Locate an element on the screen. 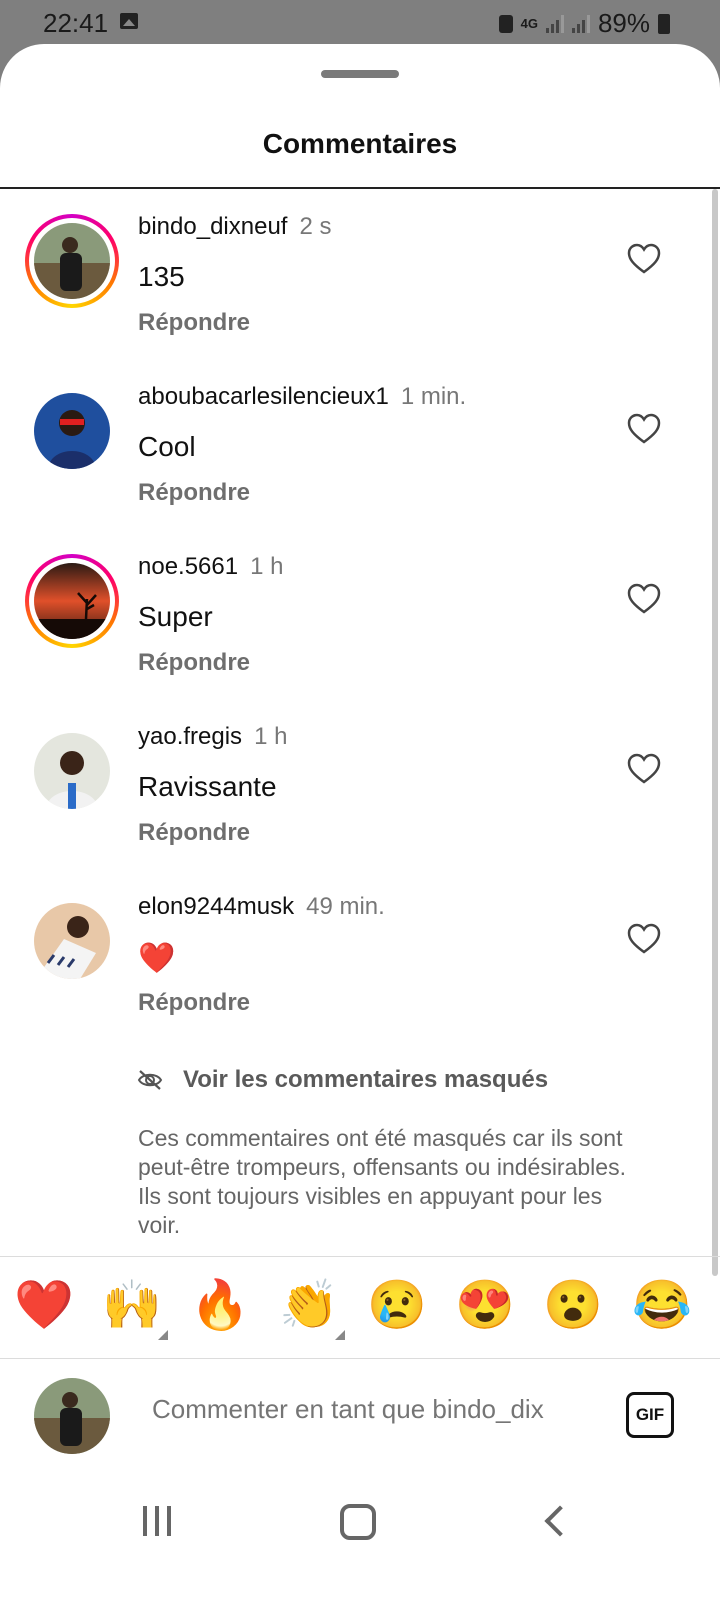 The width and height of the screenshot is (720, 1600). comment-username: bindo_dixneuf 2 s is located at coordinates (234, 227).